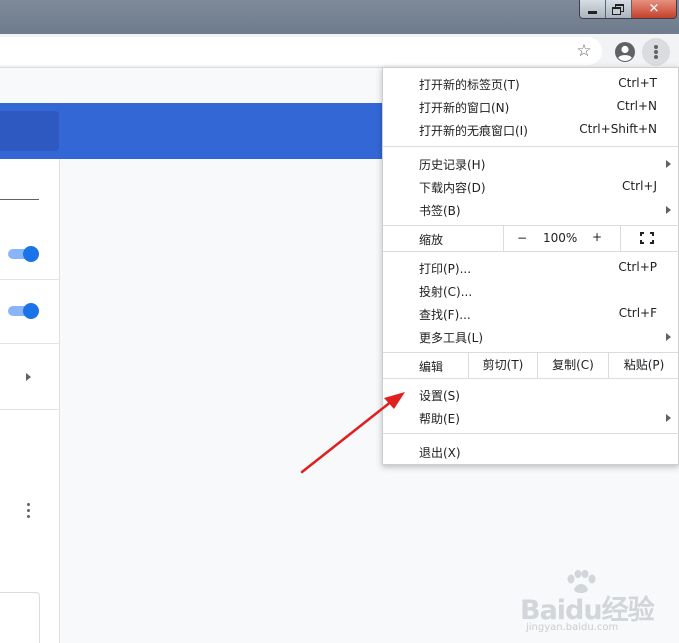 The width and height of the screenshot is (679, 643). Describe the element at coordinates (636, 106) in the screenshot. I see `menu-item-shortcut: Ctrl+N` at that location.